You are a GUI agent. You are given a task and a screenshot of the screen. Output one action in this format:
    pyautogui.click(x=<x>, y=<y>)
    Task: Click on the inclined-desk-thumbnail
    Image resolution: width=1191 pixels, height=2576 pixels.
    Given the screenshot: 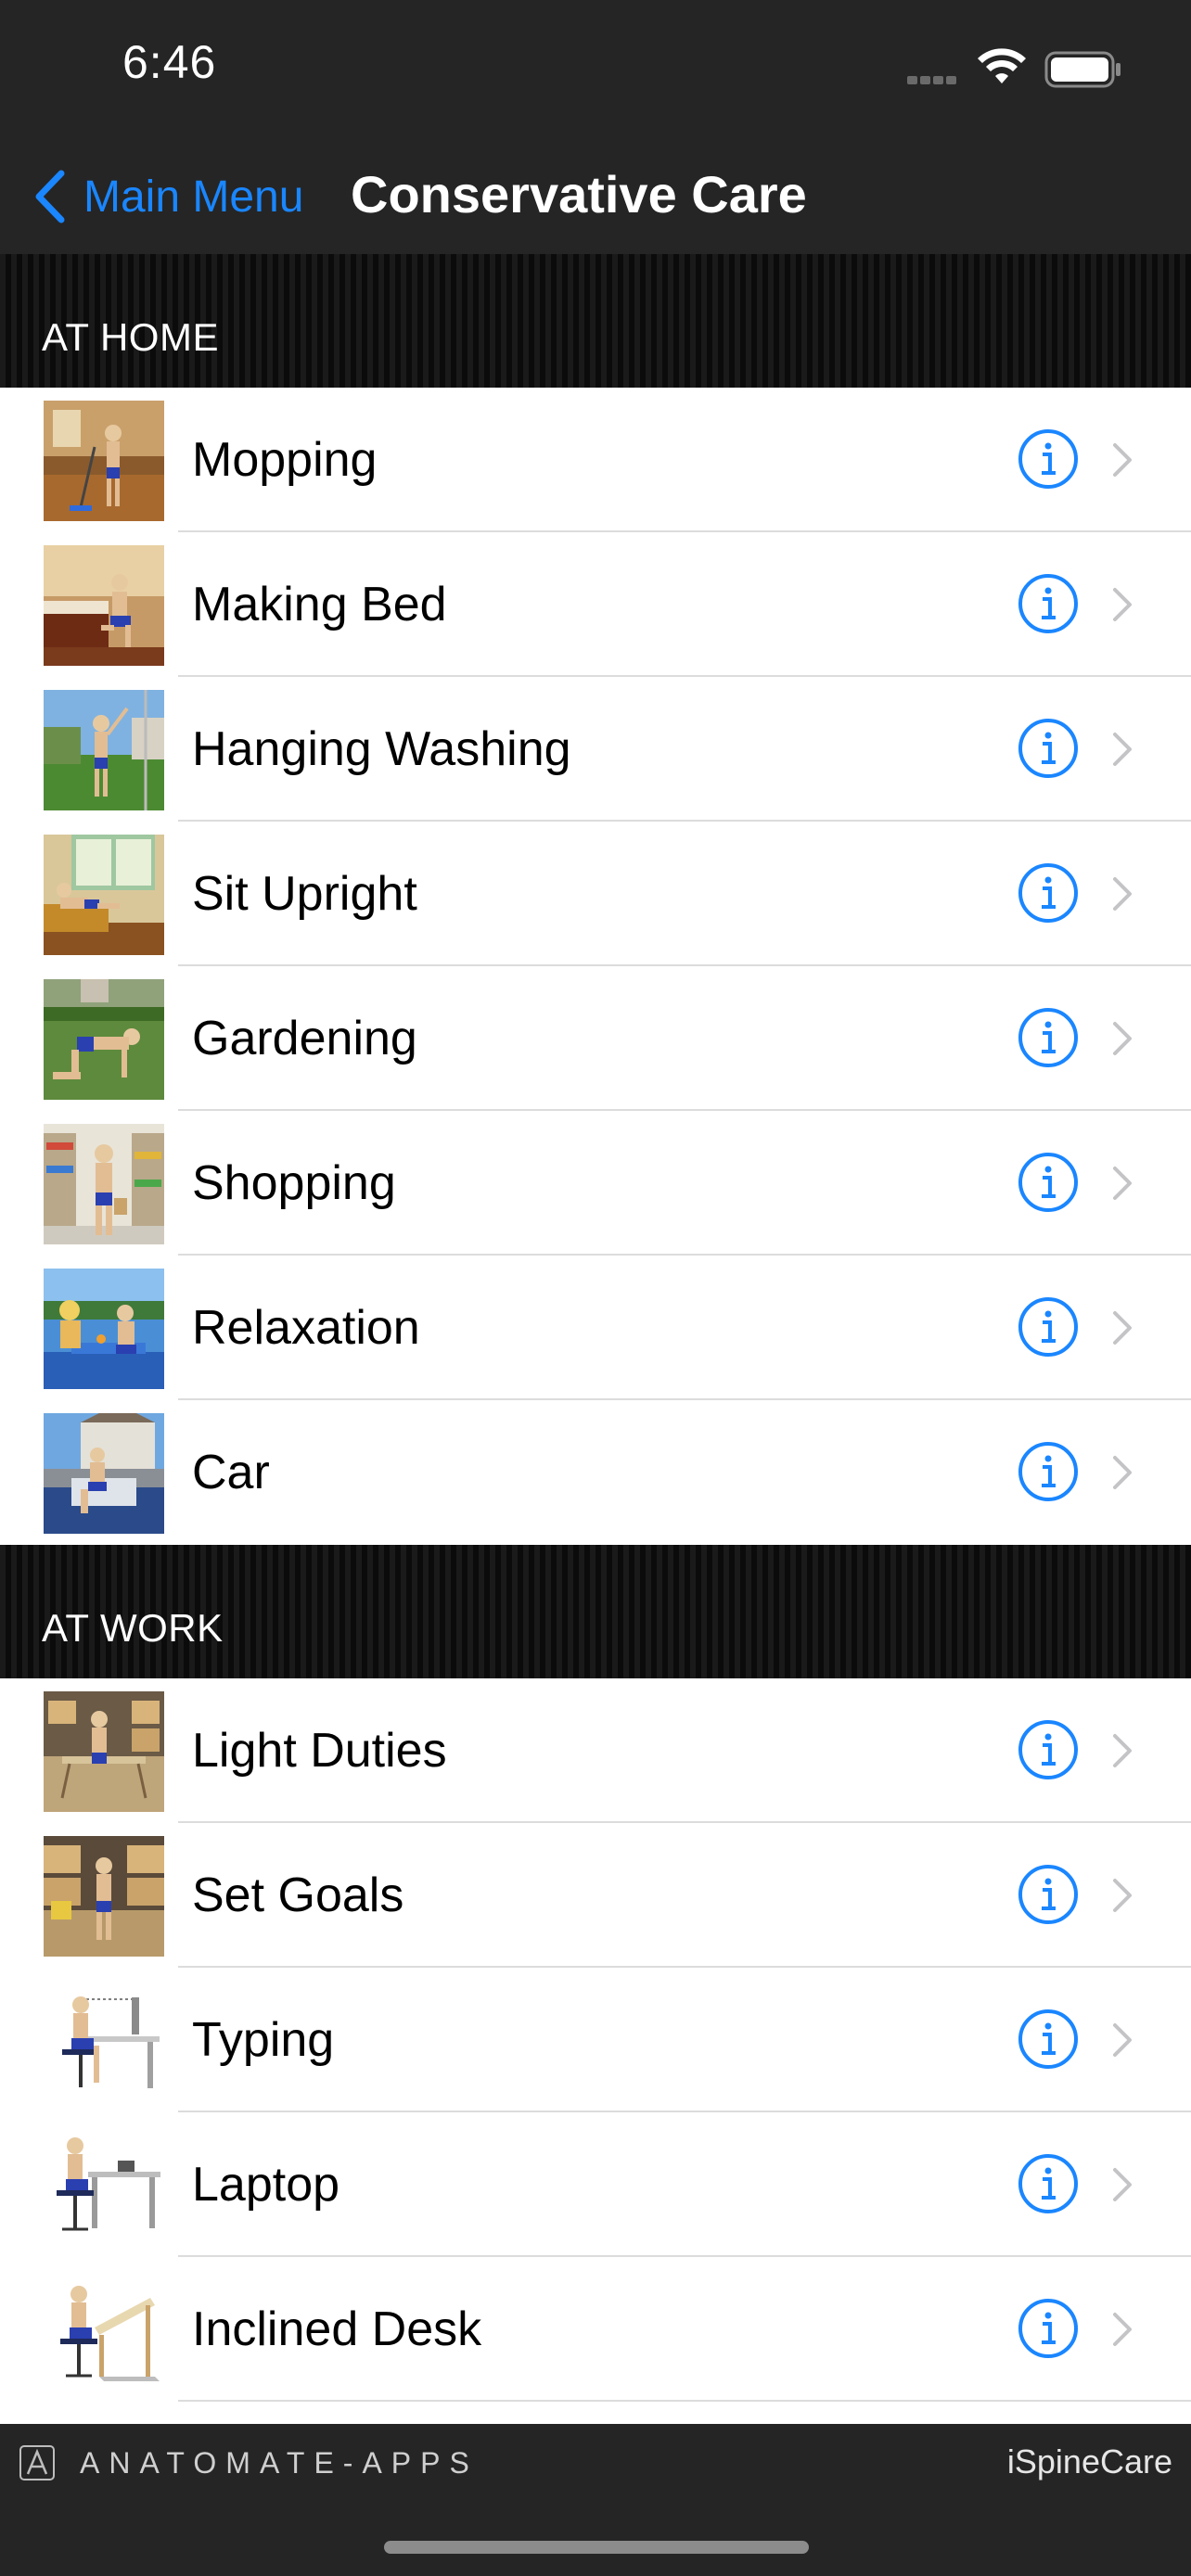 What is the action you would take?
    pyautogui.click(x=104, y=2330)
    